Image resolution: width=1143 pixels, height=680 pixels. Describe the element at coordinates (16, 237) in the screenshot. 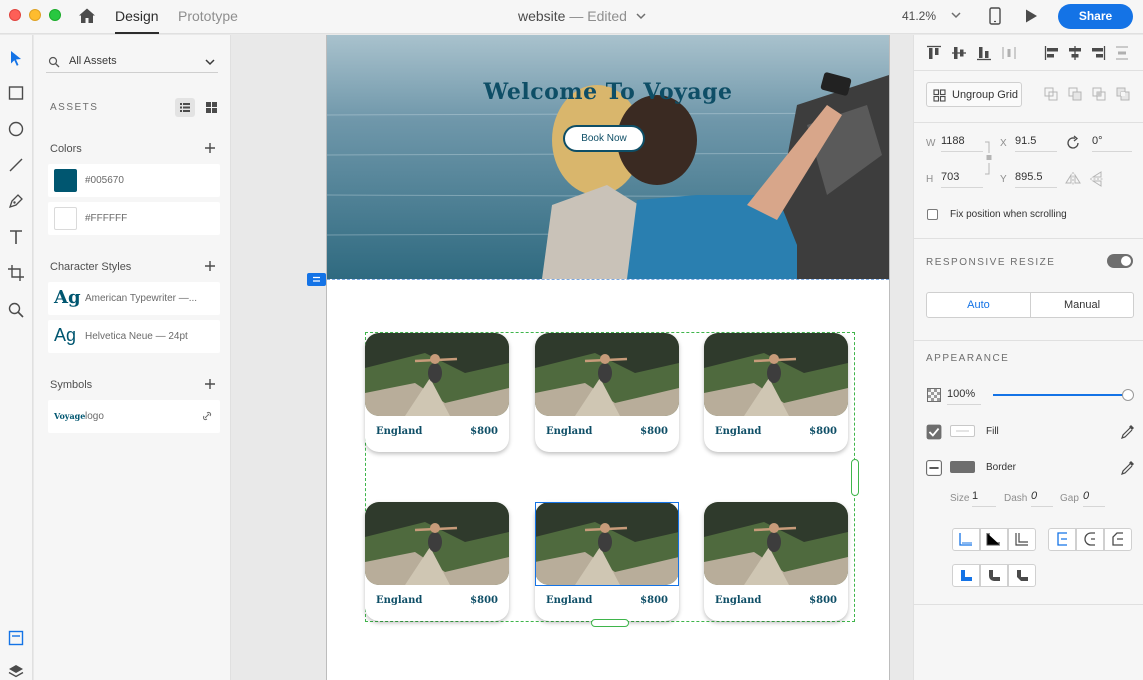

I see `text-tool-icon` at that location.